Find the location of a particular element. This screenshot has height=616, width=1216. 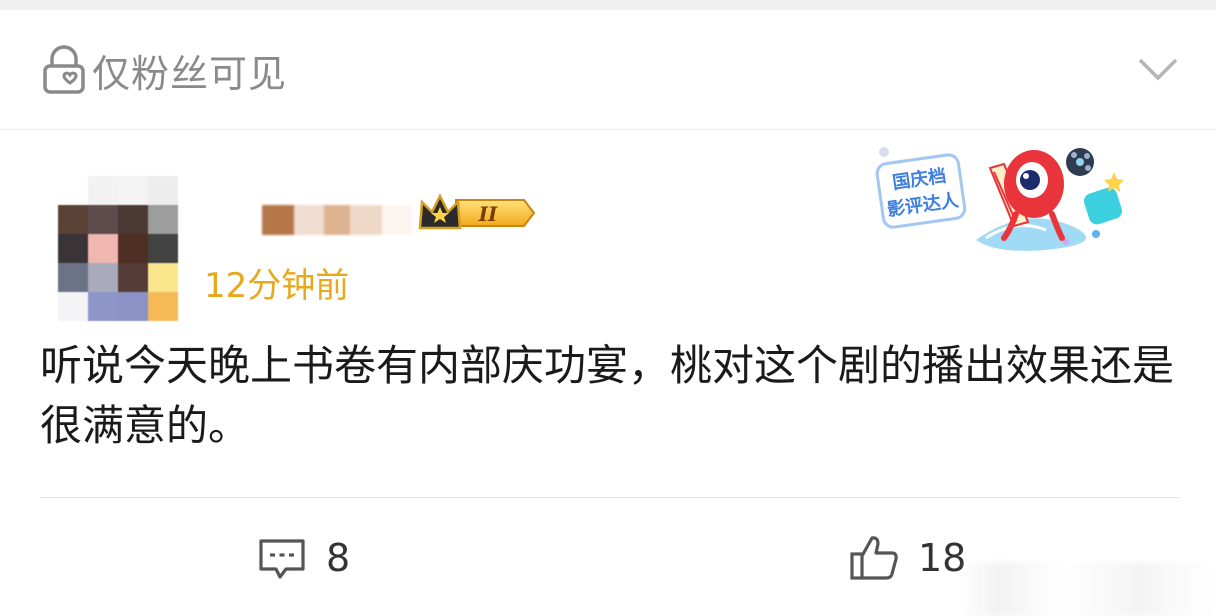

post-timestamp: 12分钟前 is located at coordinates (277, 286).